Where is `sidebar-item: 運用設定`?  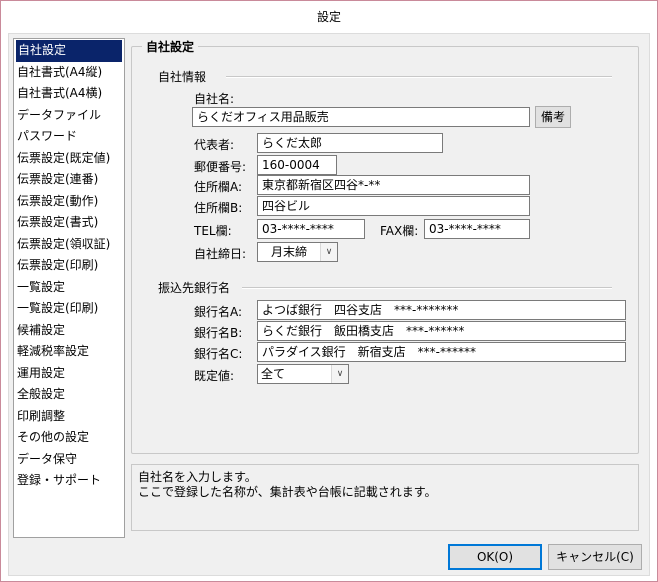 sidebar-item: 運用設定 is located at coordinates (69, 374).